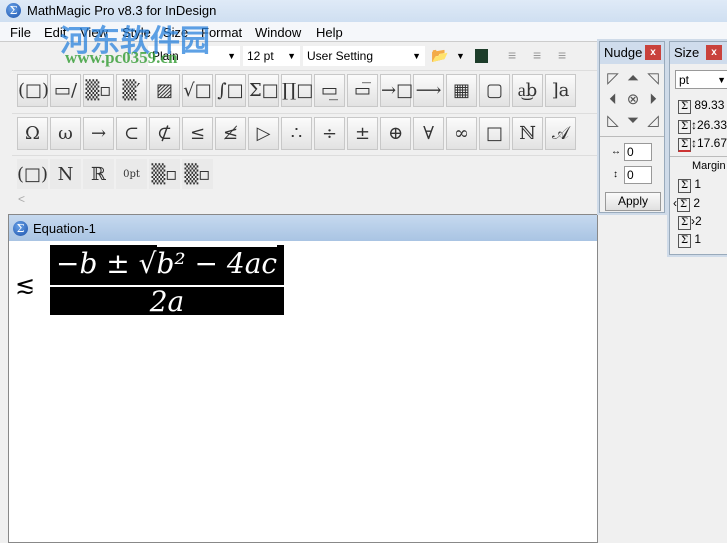 The image size is (727, 543). Describe the element at coordinates (560, 90) in the screenshot. I see `palette-button: ]a` at that location.